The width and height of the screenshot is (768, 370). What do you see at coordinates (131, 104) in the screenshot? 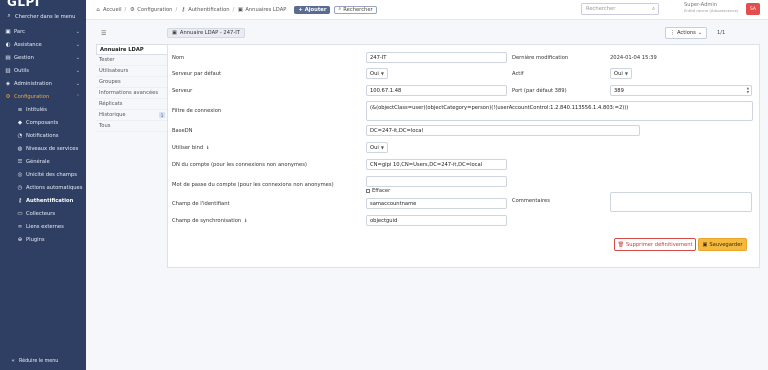
I see `tab-replicats: Réplicats` at bounding box center [131, 104].